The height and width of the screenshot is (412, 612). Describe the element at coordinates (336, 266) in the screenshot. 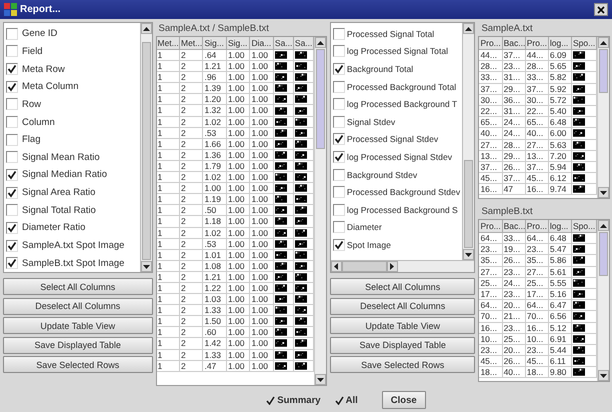

I see `scroll-left-button` at that location.